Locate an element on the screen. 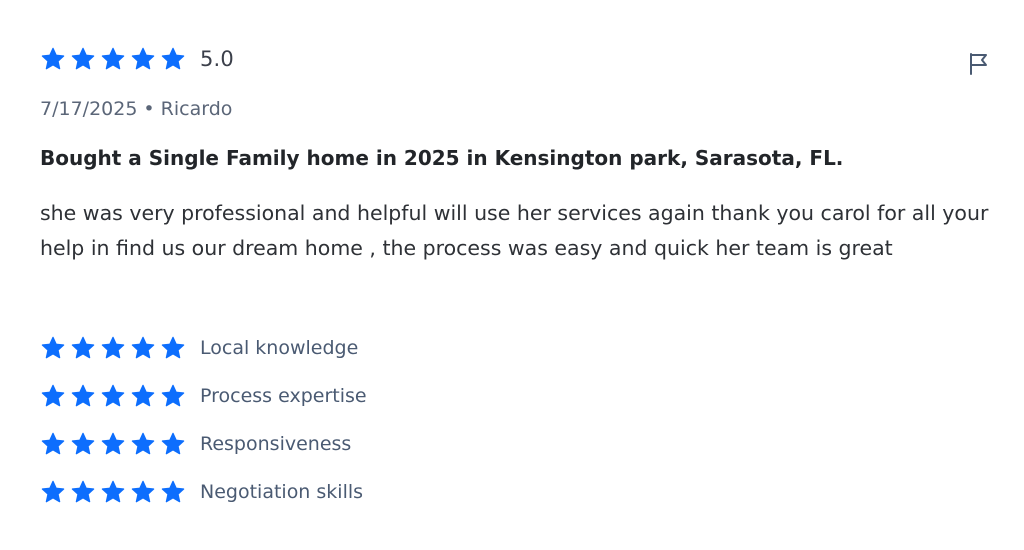  subrating-responsiveness: Responsiveness is located at coordinates (203, 444).